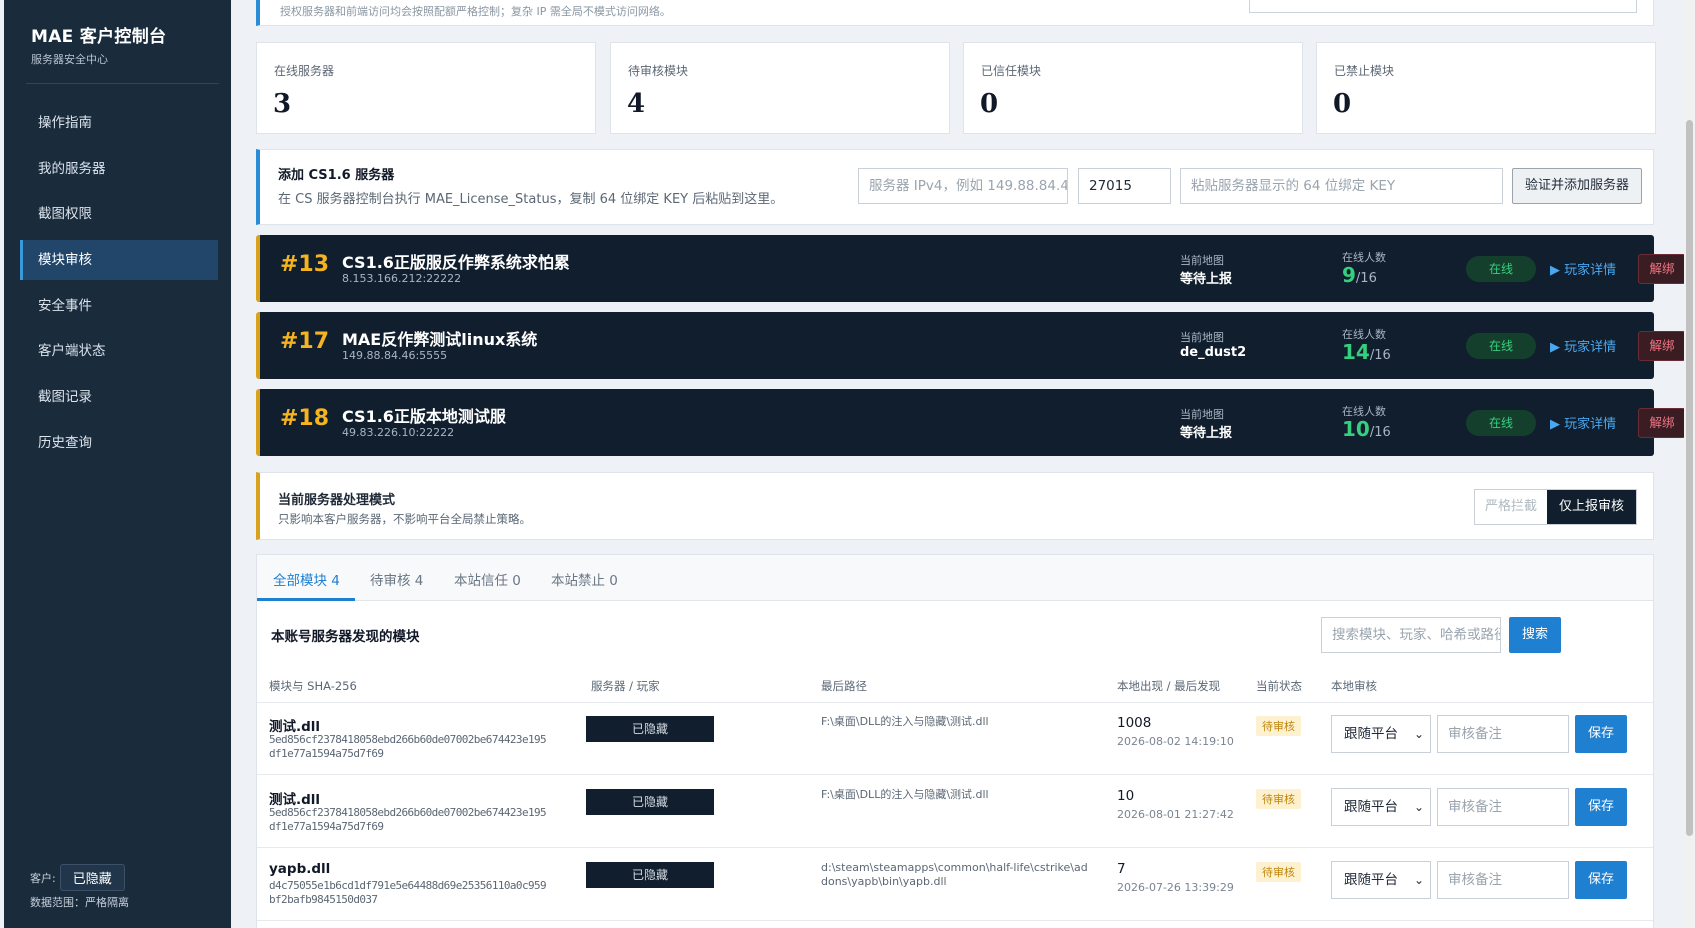 This screenshot has width=1695, height=928. I want to click on stat-label: 已信任模块, so click(1011, 71).